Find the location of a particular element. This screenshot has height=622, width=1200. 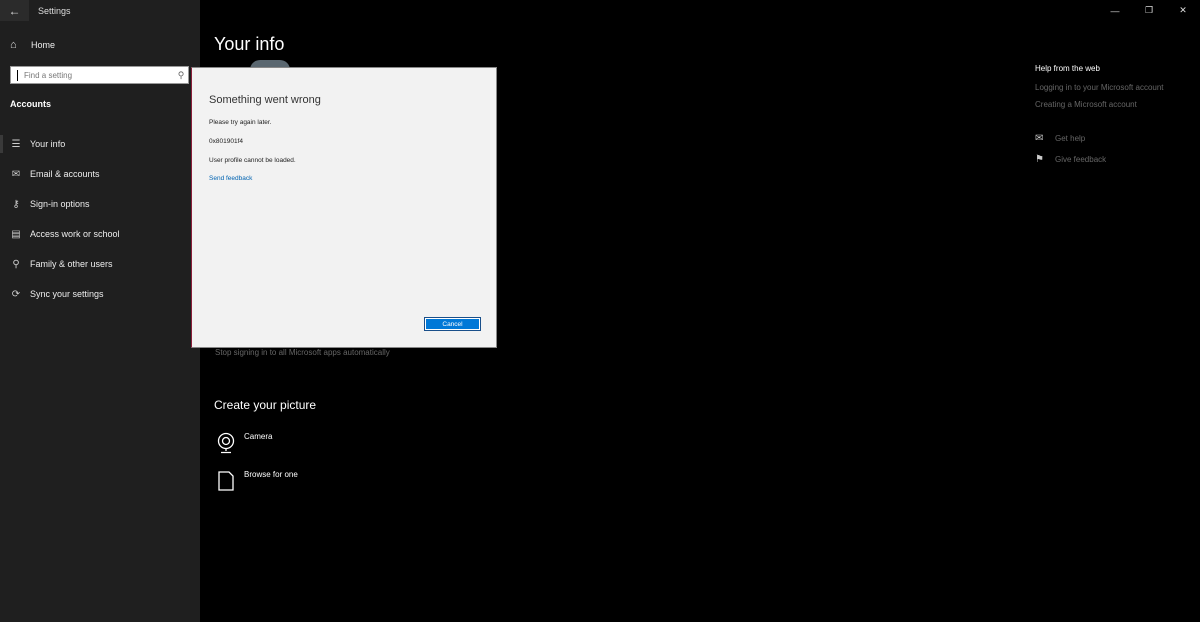

minimize-icon: — is located at coordinates (1115, 10).